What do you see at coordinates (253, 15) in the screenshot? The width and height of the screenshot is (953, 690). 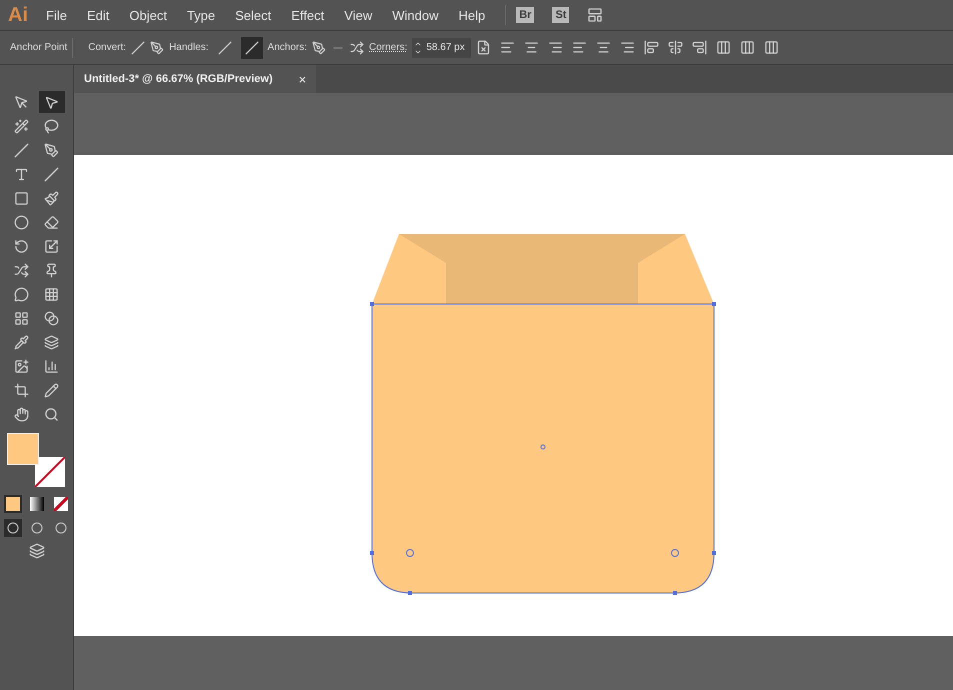 I see `menu-item: Select` at bounding box center [253, 15].